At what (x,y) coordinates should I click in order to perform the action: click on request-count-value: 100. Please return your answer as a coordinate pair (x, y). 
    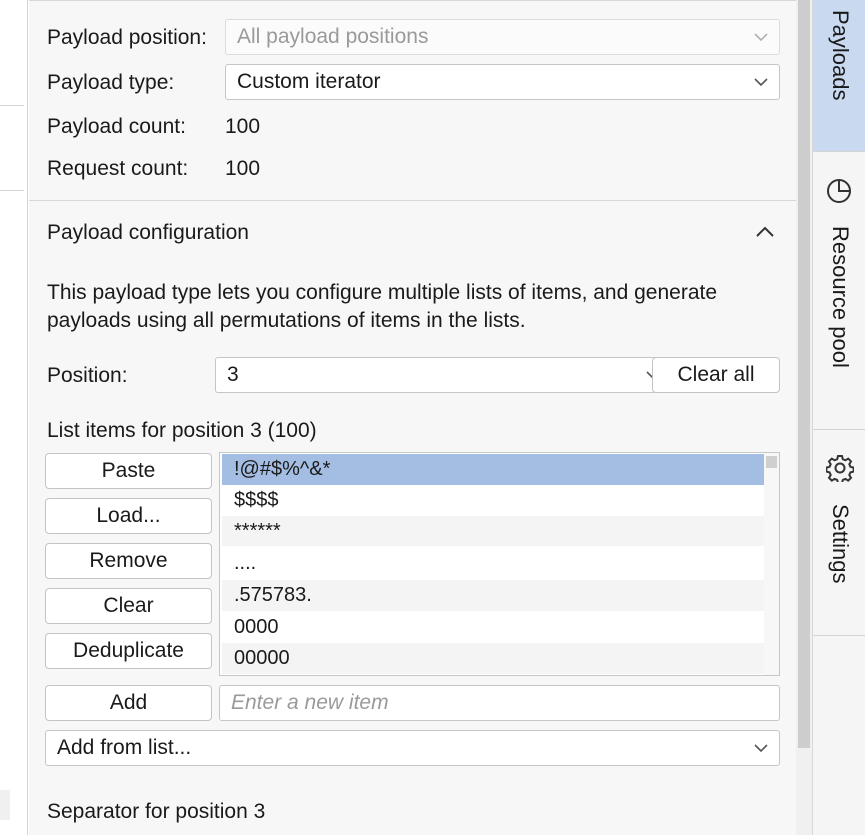
    Looking at the image, I should click on (243, 168).